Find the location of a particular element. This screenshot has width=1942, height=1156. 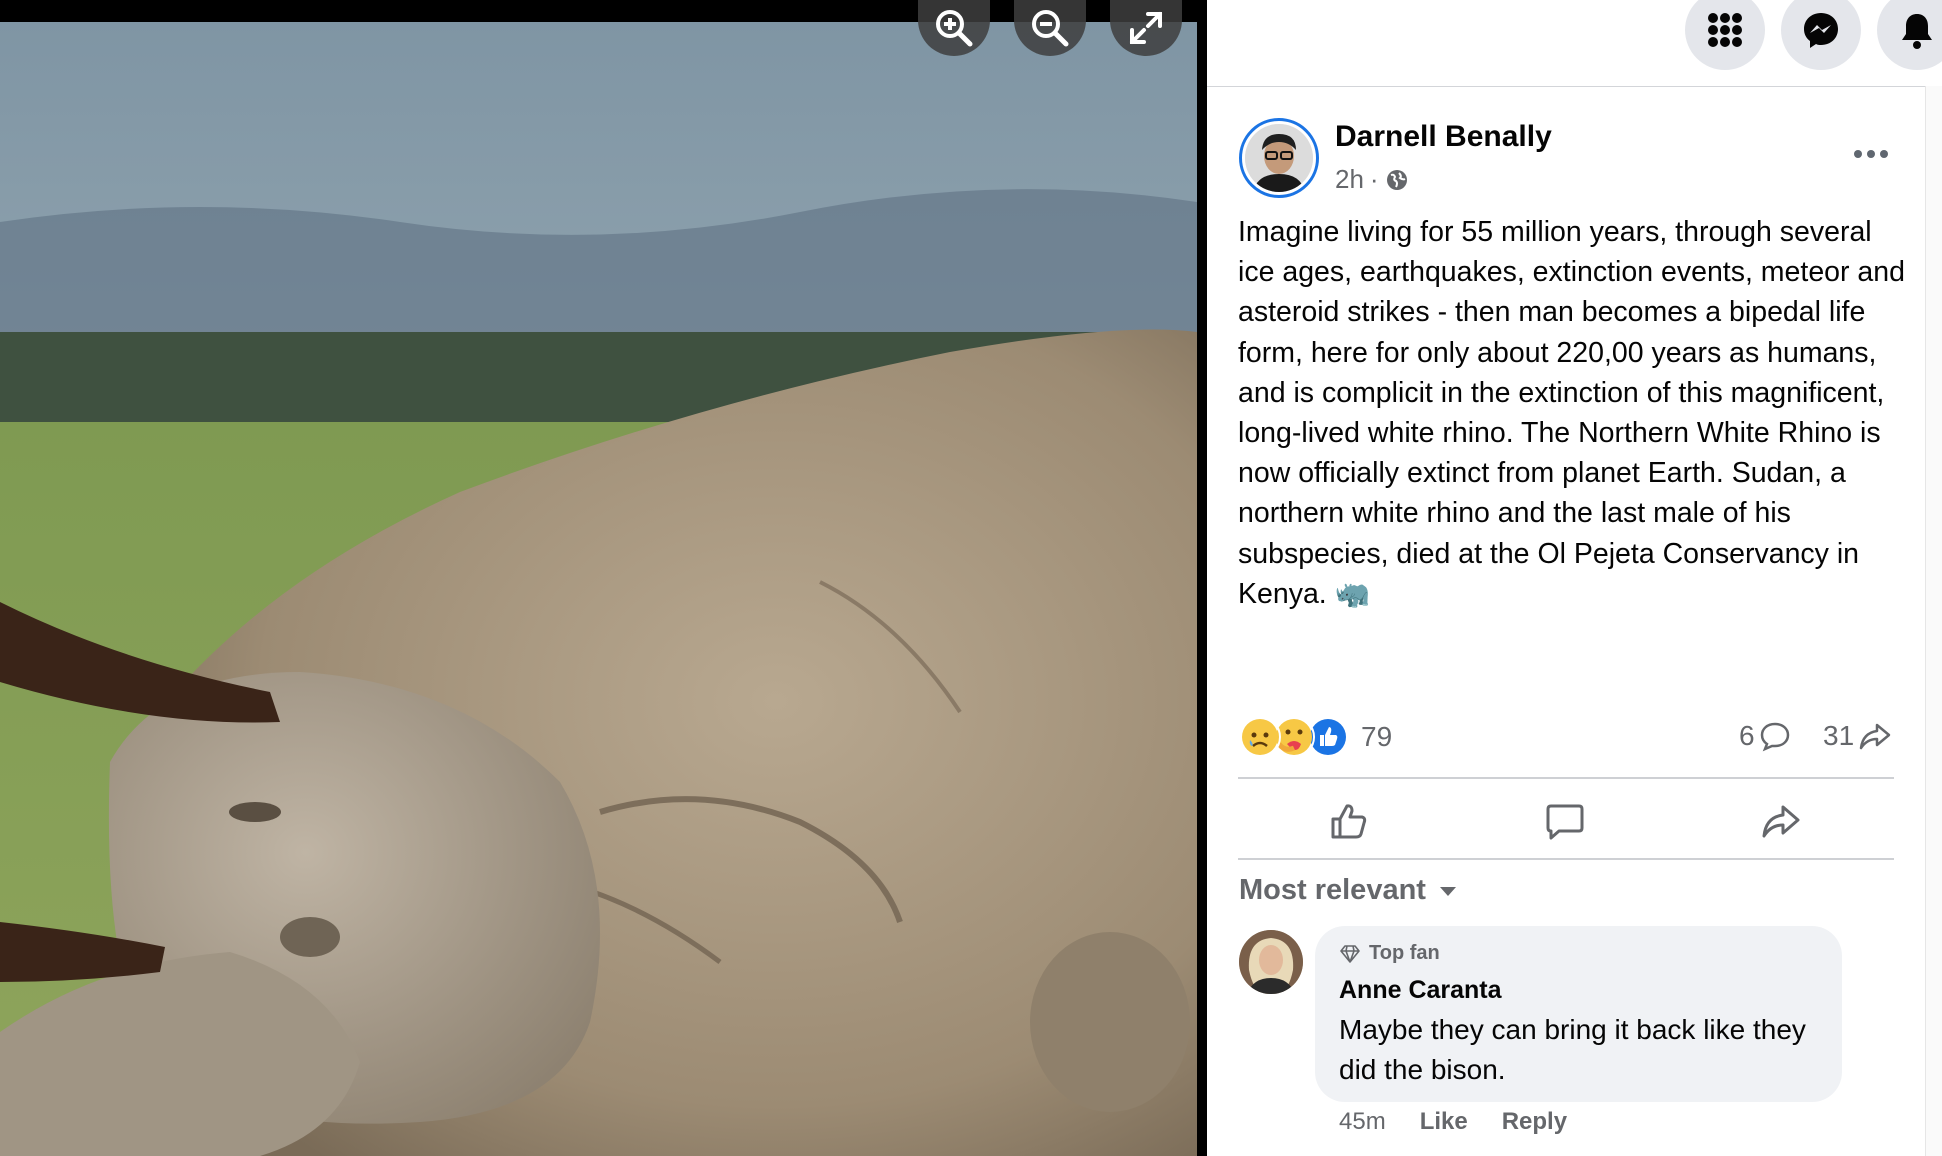

expand-icon is located at coordinates (1146, 28).